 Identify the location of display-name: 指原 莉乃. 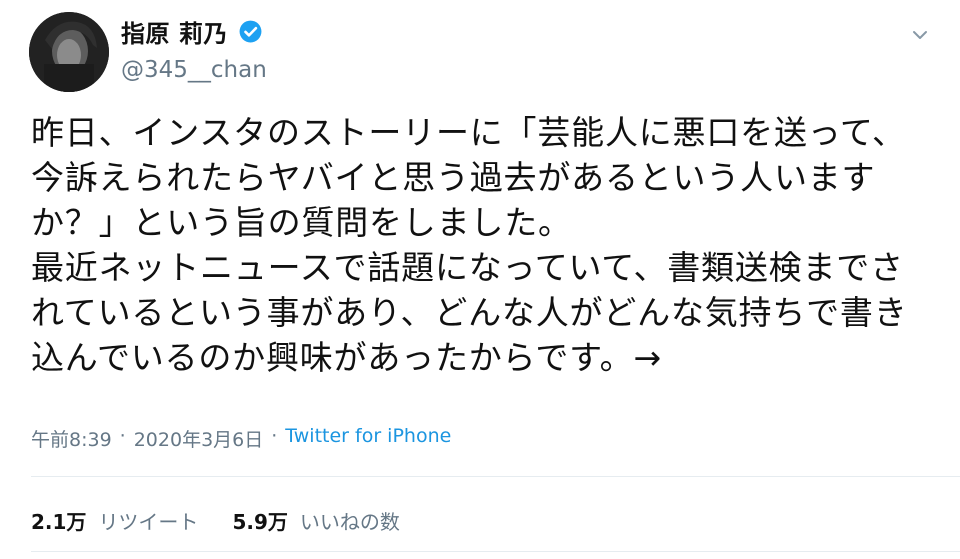
(174, 31).